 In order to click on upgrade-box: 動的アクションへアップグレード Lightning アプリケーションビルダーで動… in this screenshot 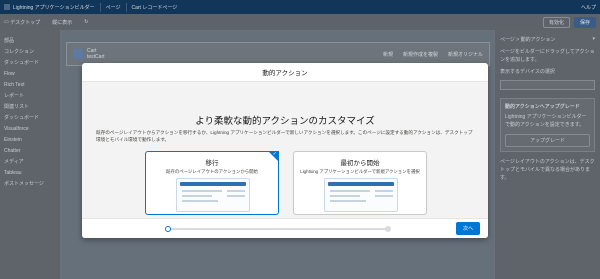, I will do `click(547, 125)`.